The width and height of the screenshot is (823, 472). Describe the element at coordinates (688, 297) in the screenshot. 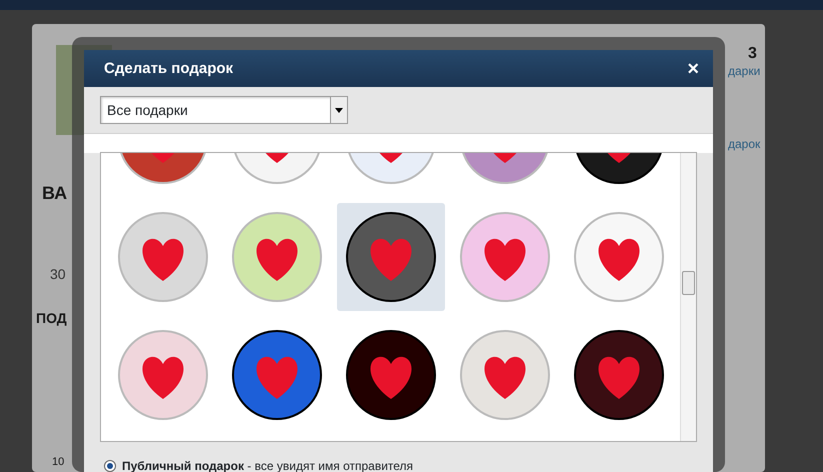

I see `scrollbar` at that location.